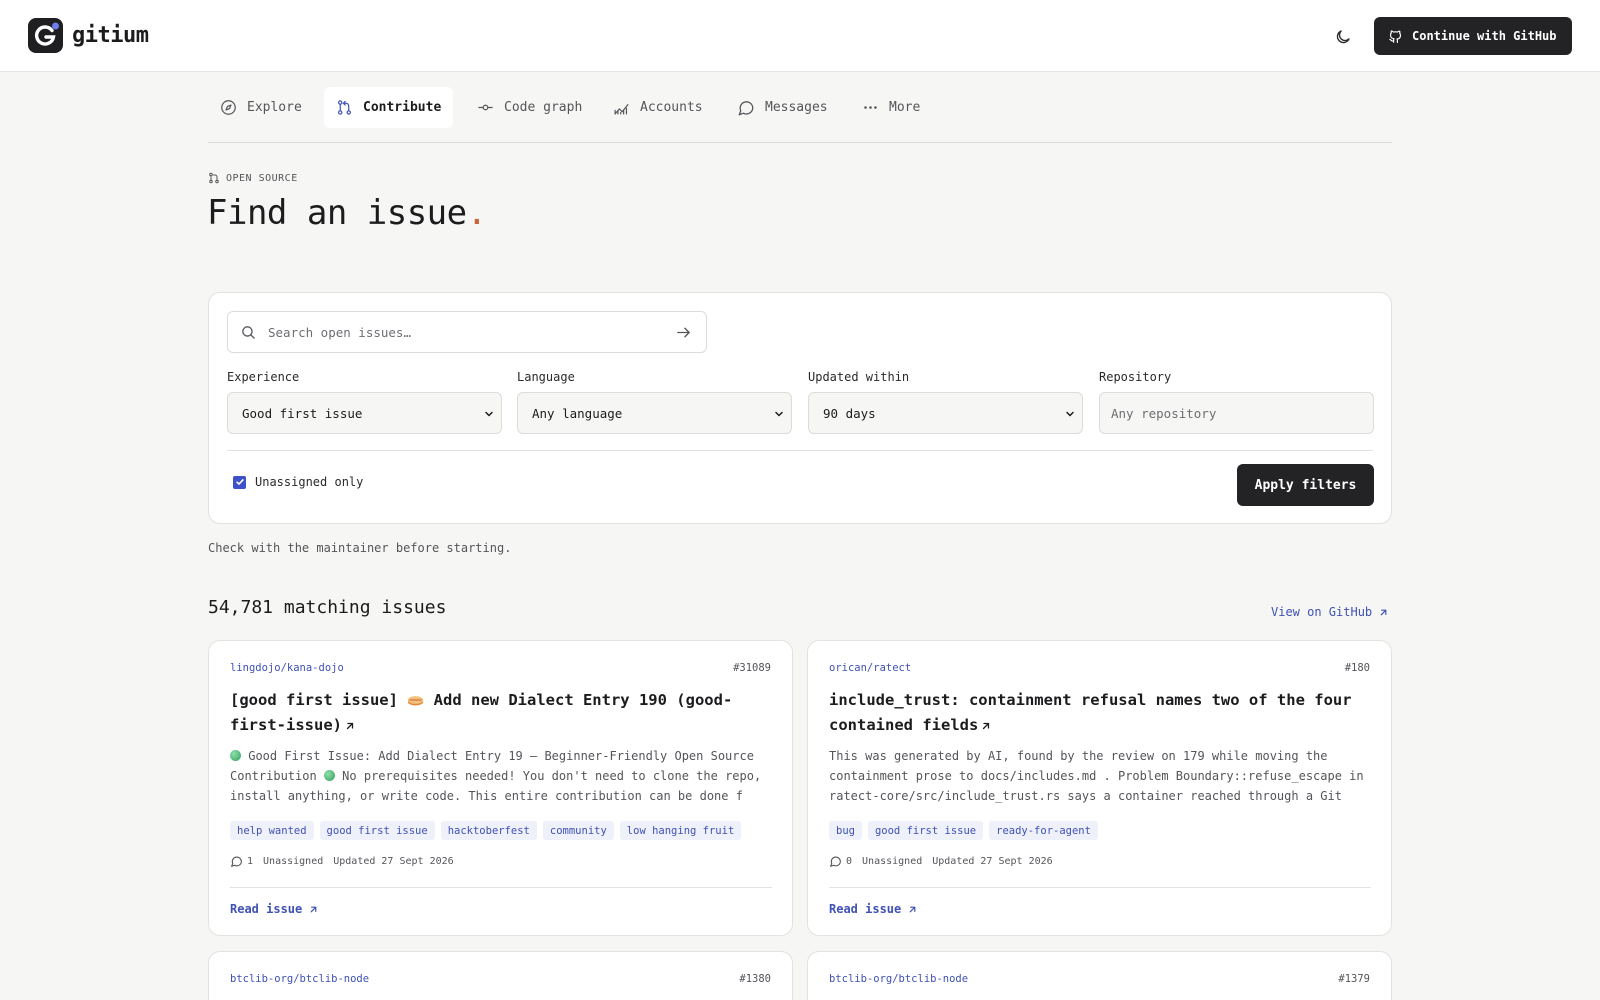 This screenshot has height=1000, width=1600. What do you see at coordinates (680, 830) in the screenshot?
I see `issue-tag: low hanging fruit` at bounding box center [680, 830].